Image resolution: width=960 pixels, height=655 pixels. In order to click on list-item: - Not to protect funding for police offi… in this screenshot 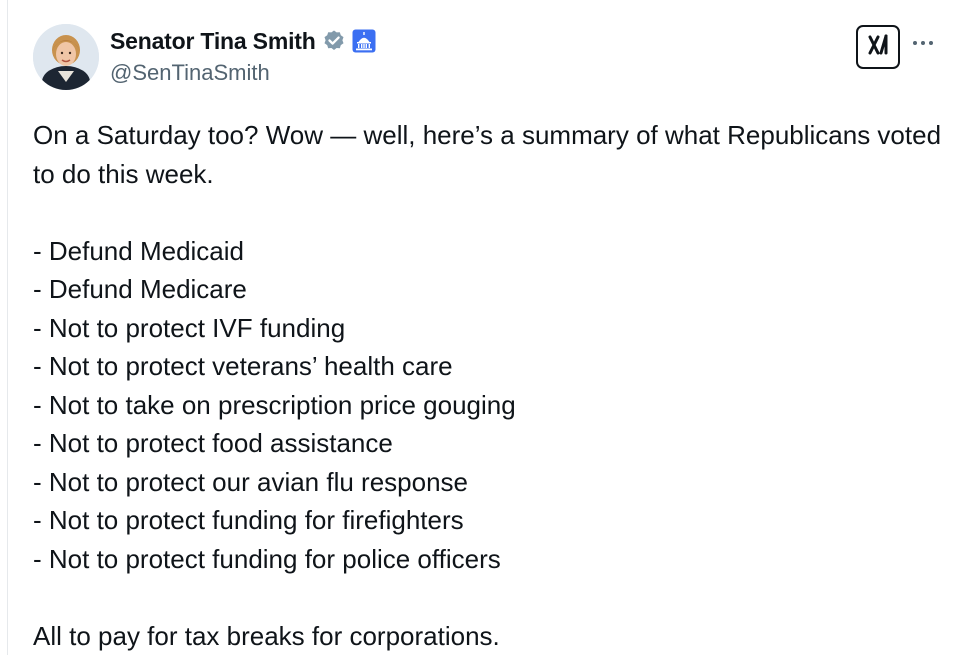, I will do `click(267, 558)`.